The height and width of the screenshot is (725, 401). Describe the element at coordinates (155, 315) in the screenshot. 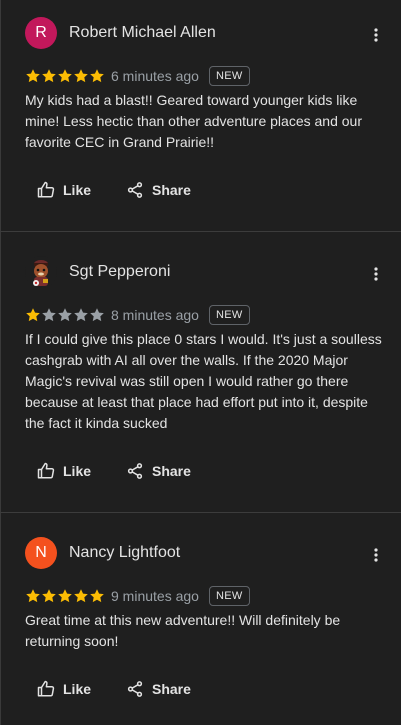

I see `review-time: 8 minutes ago` at that location.